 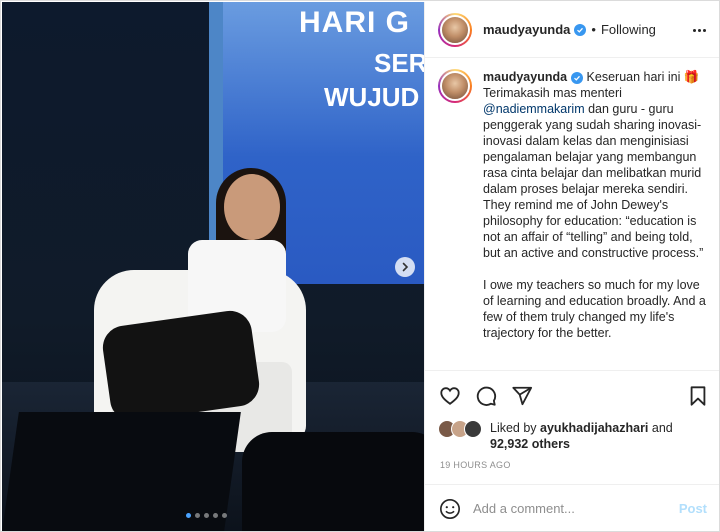 What do you see at coordinates (450, 509) in the screenshot?
I see `emoji-icon` at bounding box center [450, 509].